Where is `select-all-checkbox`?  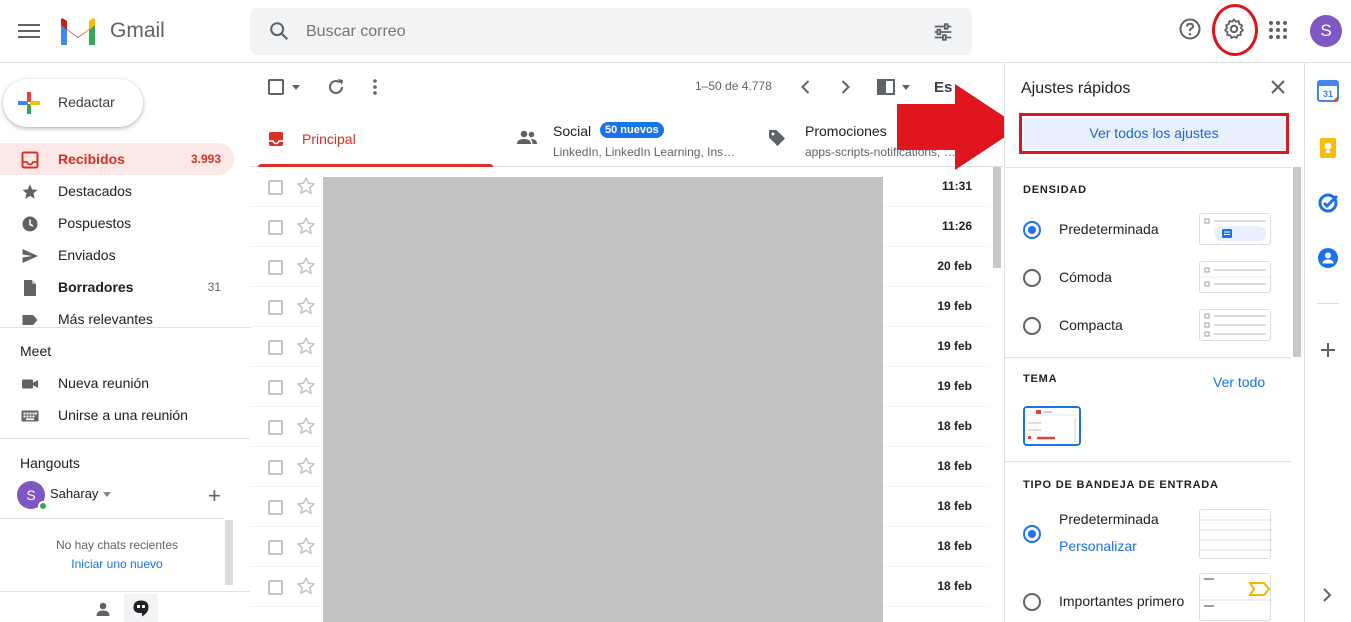
select-all-checkbox is located at coordinates (276, 87).